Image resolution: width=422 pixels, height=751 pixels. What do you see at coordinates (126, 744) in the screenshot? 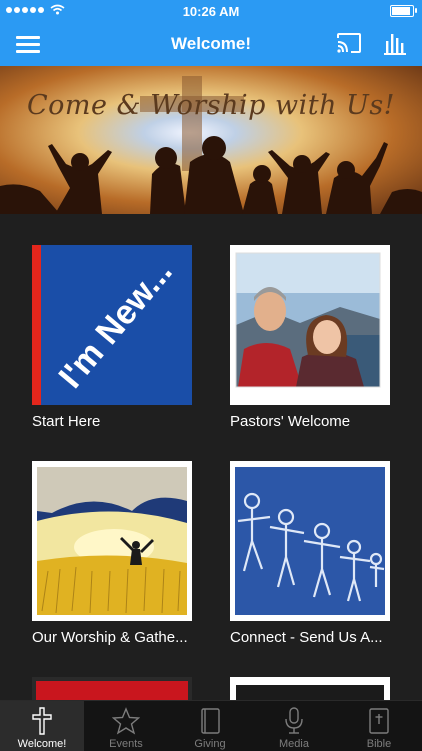
I see `tab-label: Events` at bounding box center [126, 744].